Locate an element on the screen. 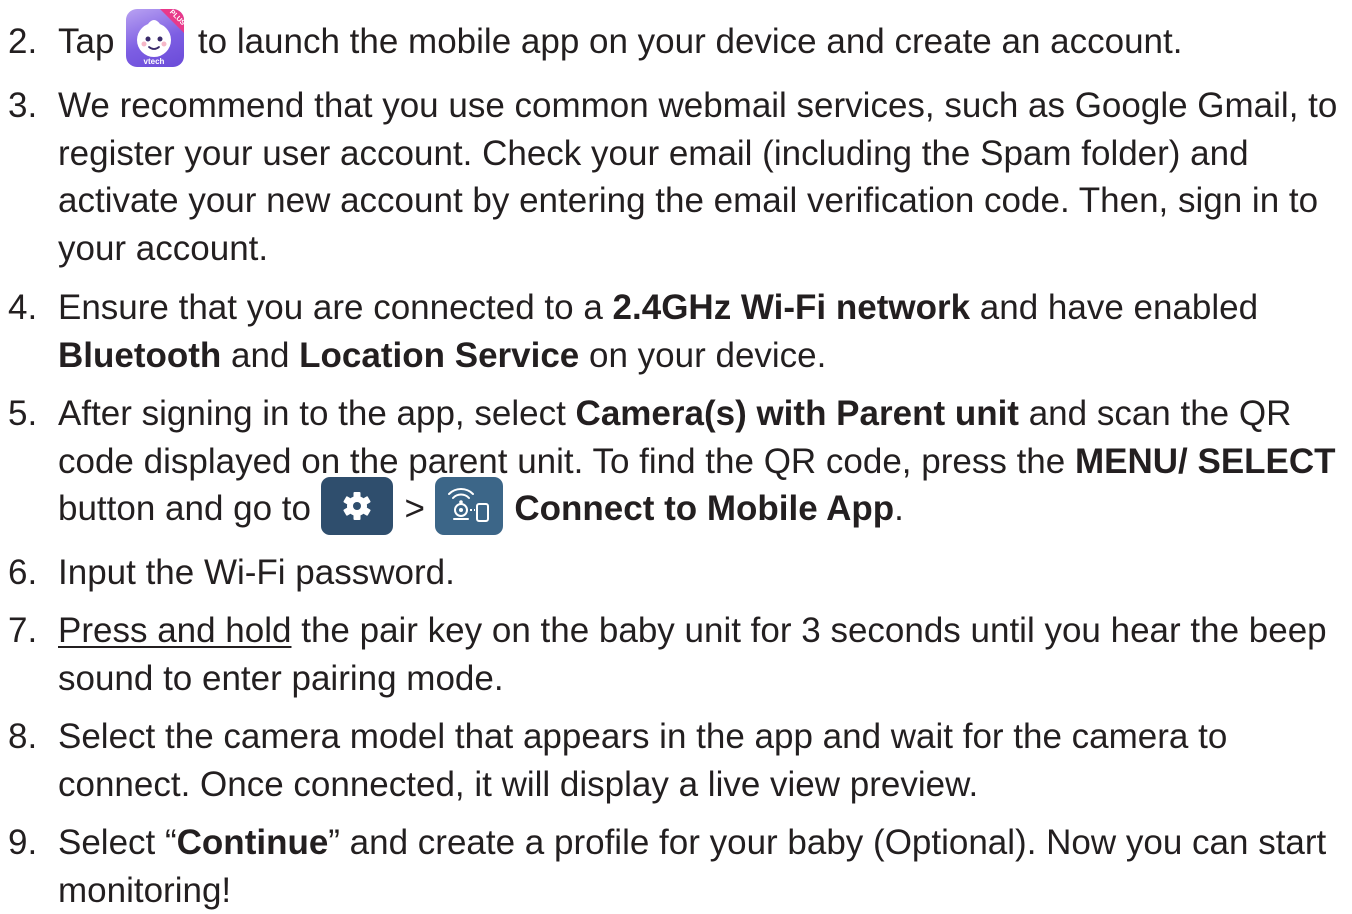  step-text-part: . is located at coordinates (899, 508).